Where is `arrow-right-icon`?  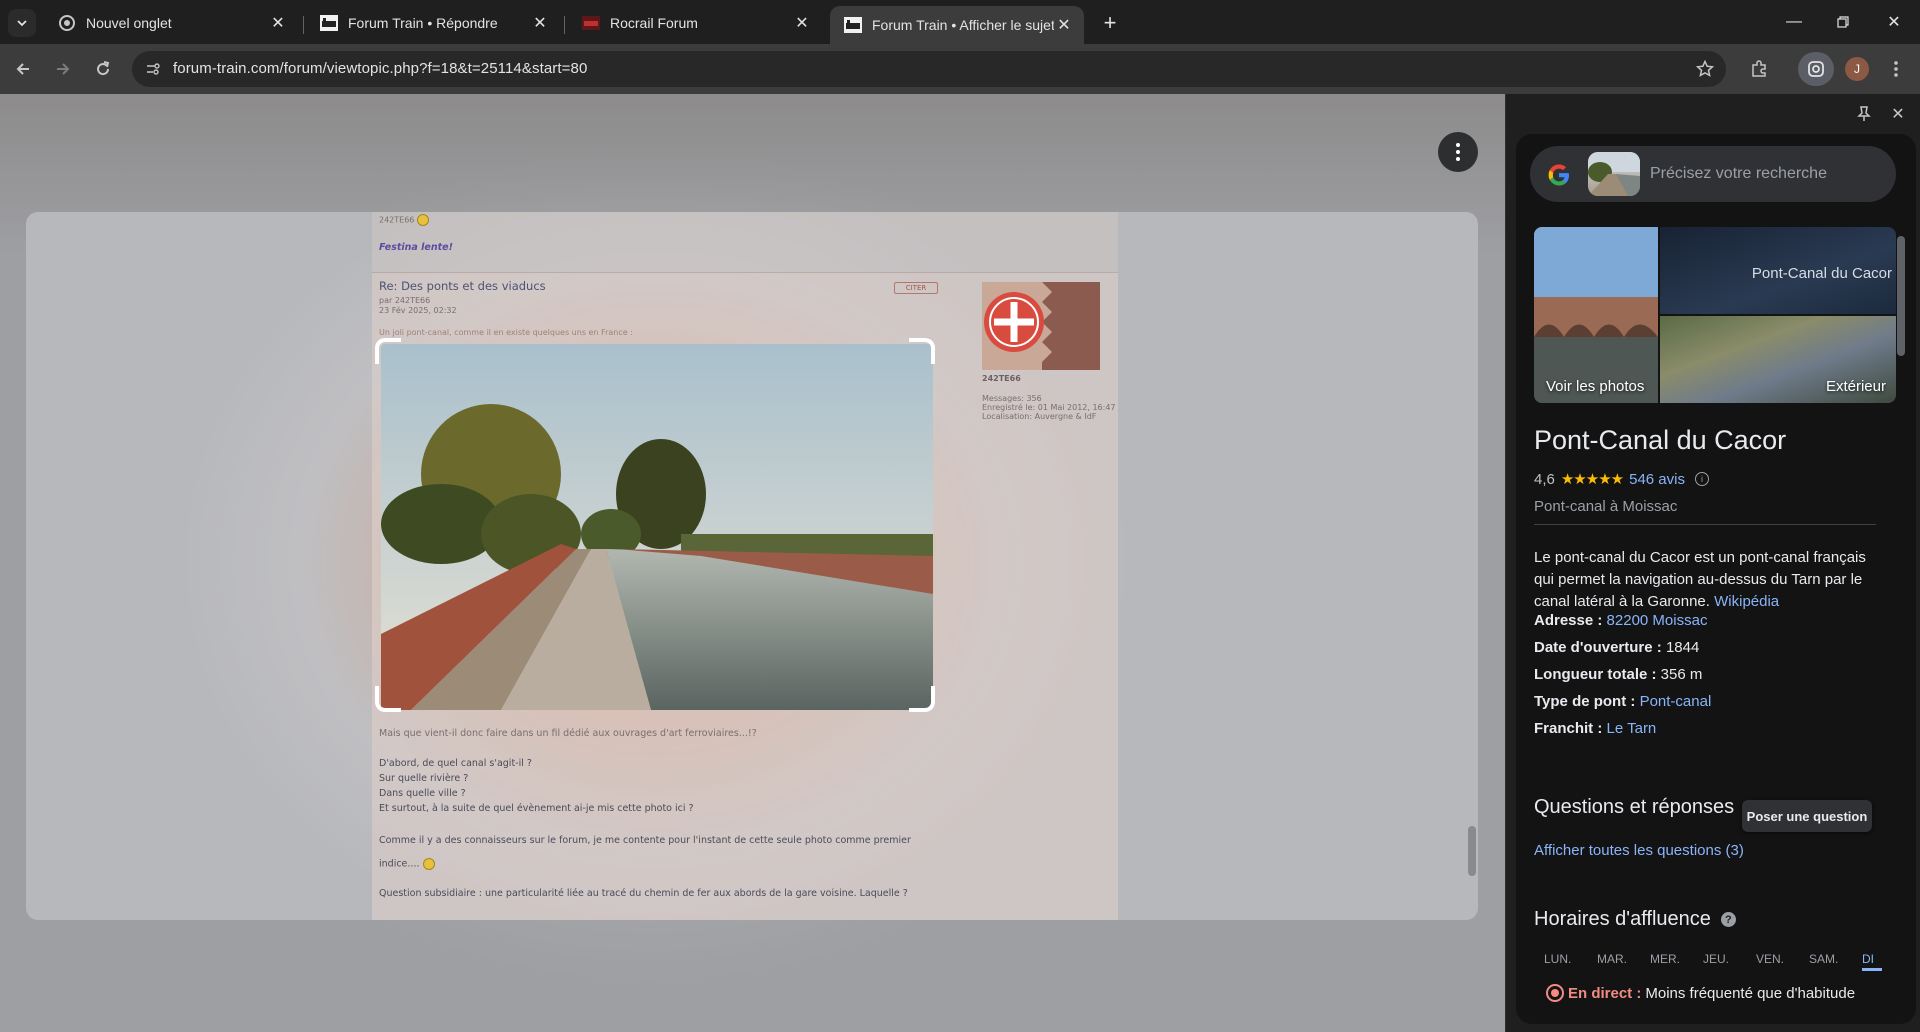
arrow-right-icon is located at coordinates (63, 69).